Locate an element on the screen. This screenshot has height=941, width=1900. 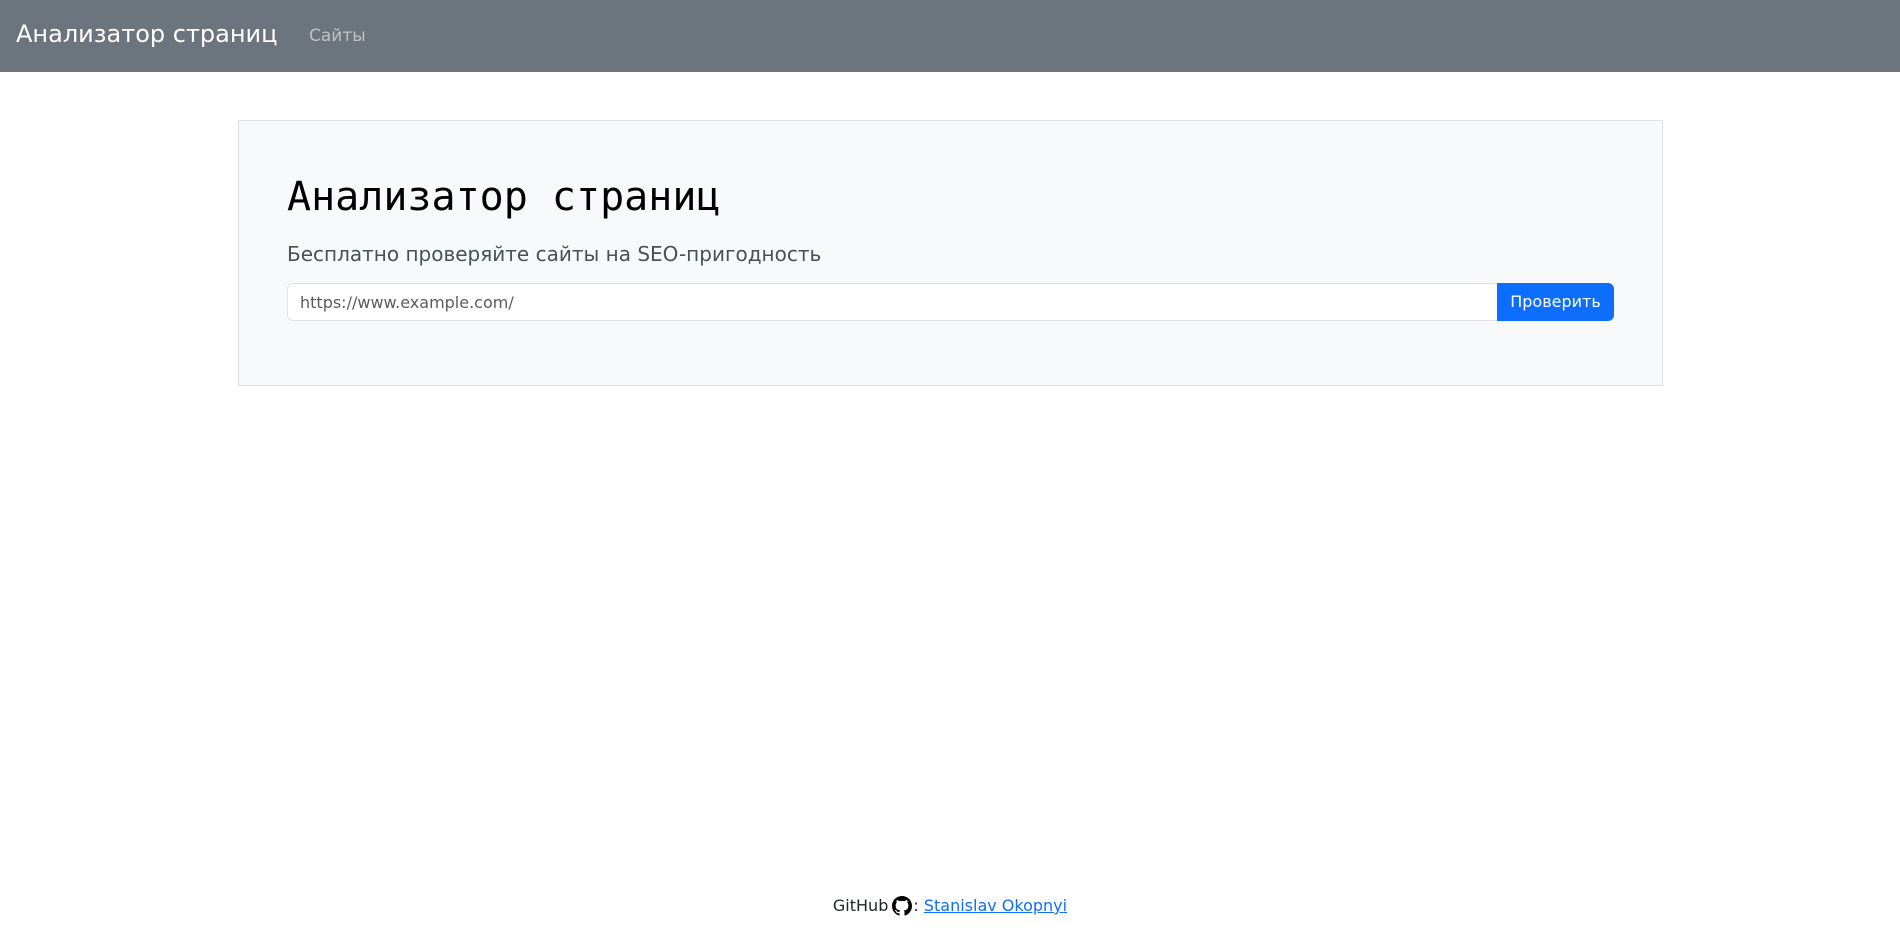
navbar: Анализатор страниц Сайты is located at coordinates (950, 36).